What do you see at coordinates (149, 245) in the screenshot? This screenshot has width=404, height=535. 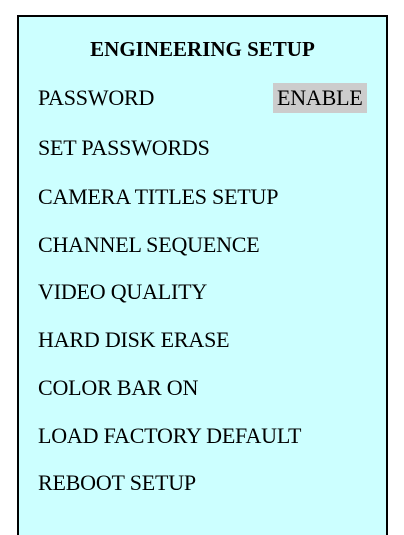 I see `channel-sequence-menu-item: CHANNEL SEQUENCE` at bounding box center [149, 245].